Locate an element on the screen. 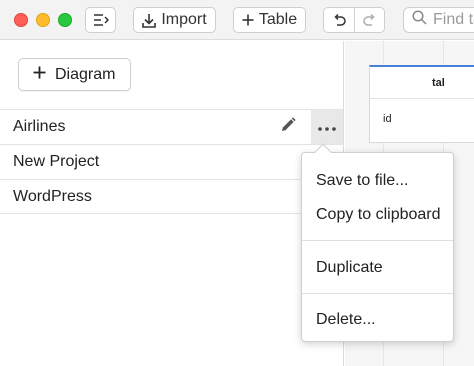  toggle-outline-button is located at coordinates (100, 20).